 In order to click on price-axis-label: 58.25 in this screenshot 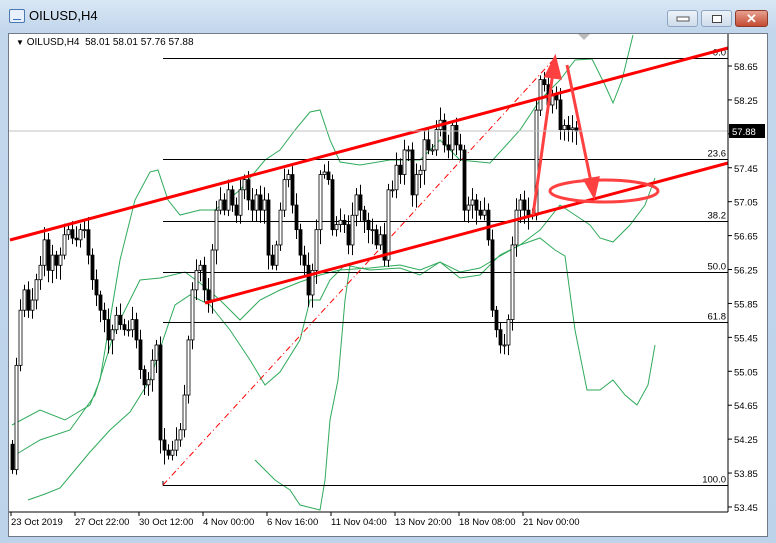, I will do `click(746, 101)`.